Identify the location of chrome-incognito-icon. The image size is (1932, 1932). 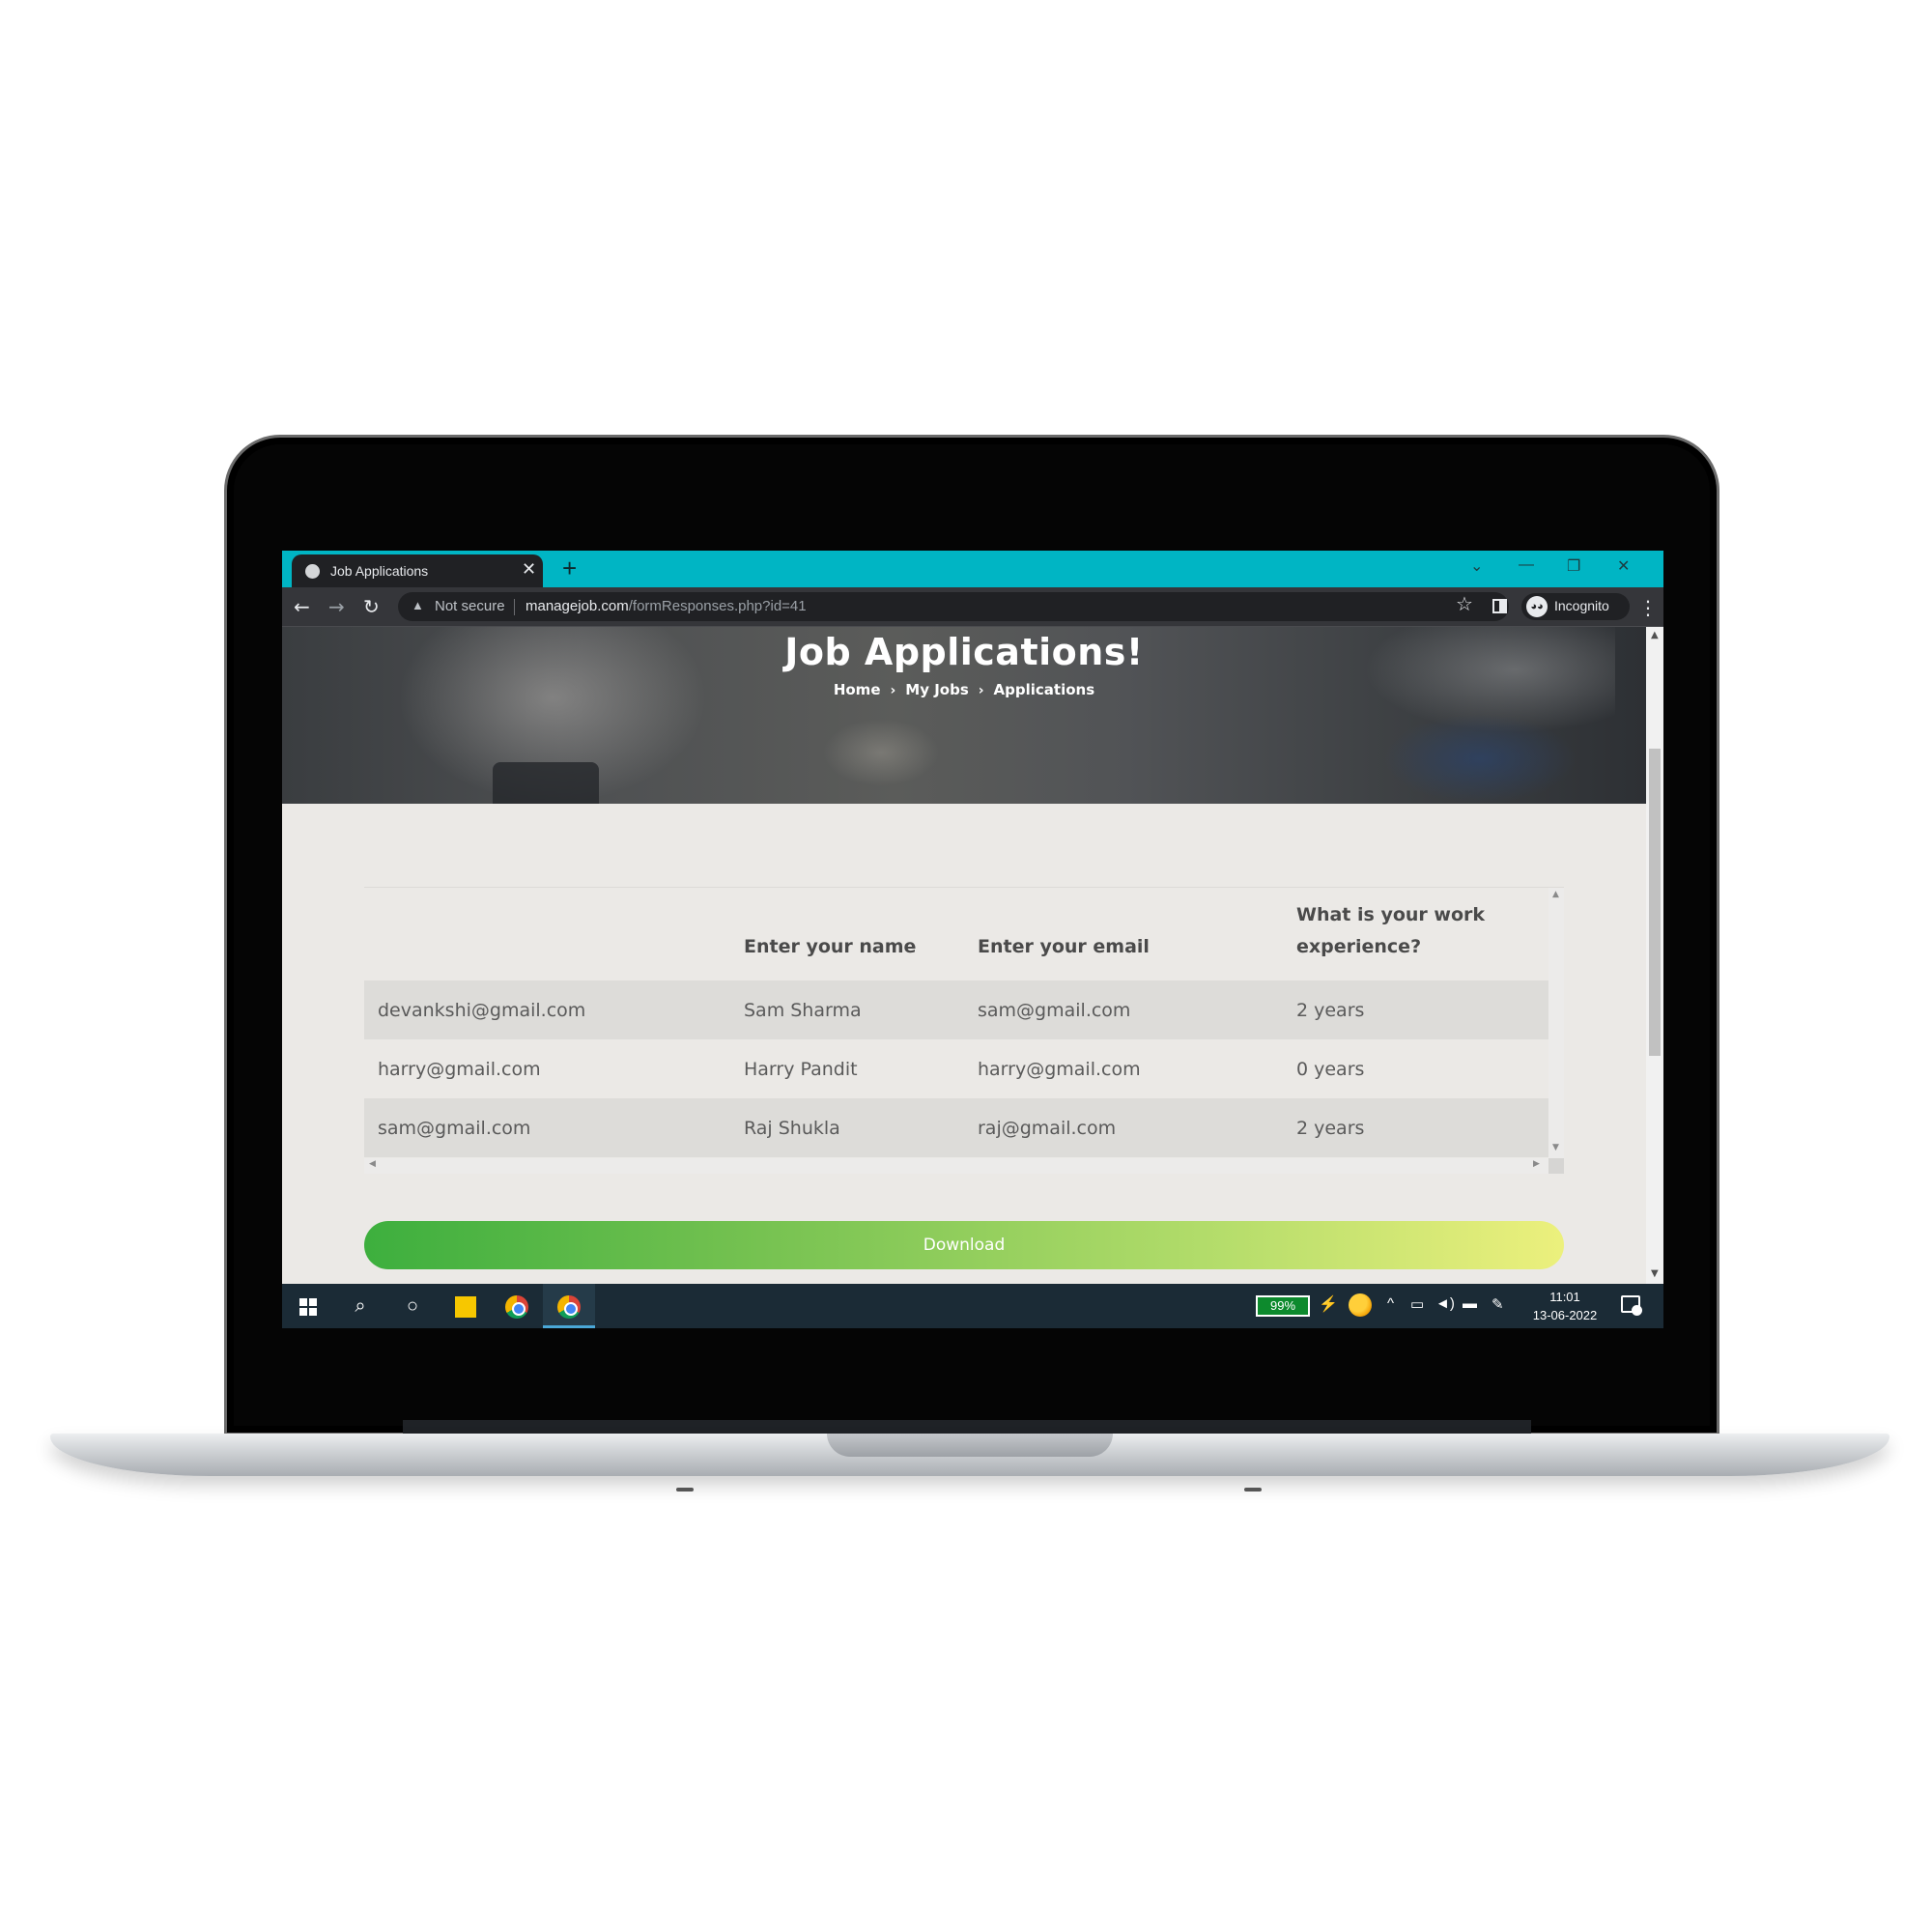
(569, 1307).